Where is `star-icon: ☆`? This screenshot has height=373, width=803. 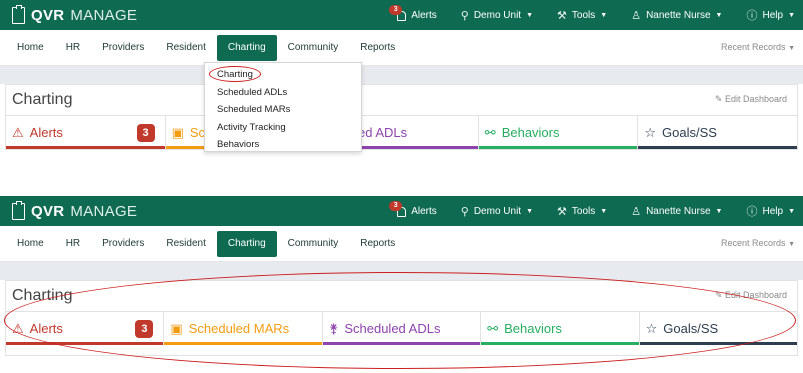 star-icon: ☆ is located at coordinates (650, 132).